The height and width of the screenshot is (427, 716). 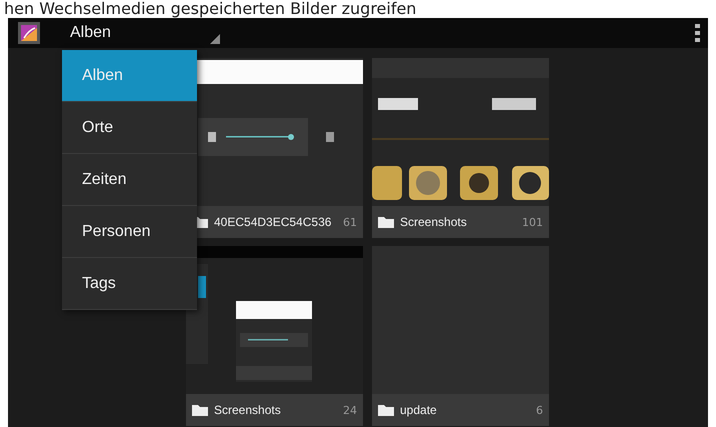 What do you see at coordinates (129, 128) in the screenshot?
I see `menu-item: Orte` at bounding box center [129, 128].